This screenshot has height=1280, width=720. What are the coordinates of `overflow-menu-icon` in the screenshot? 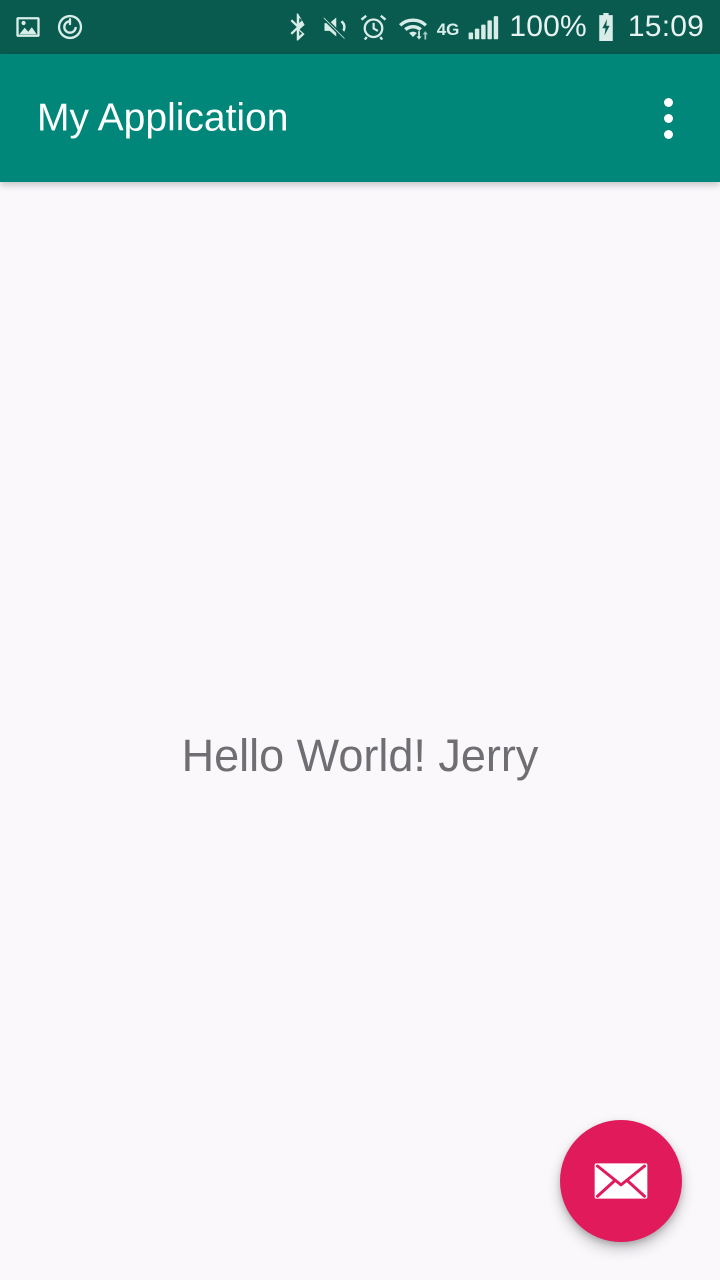 It's located at (668, 118).